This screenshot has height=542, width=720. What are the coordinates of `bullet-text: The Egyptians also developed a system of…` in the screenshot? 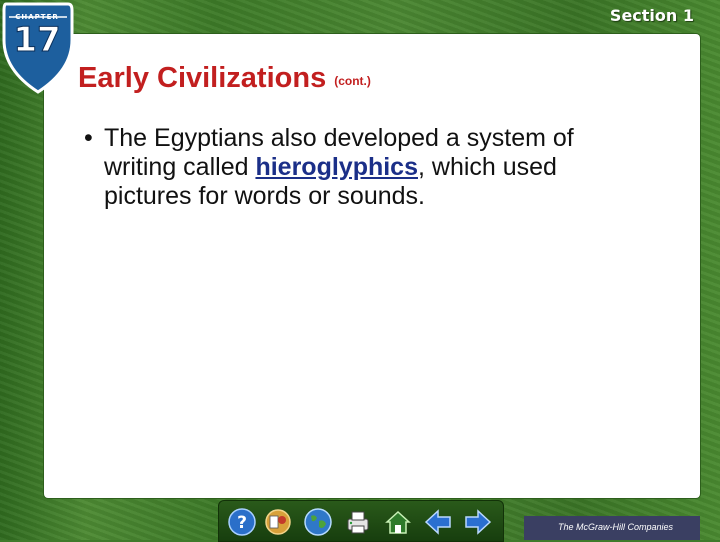 It's located at (374, 167).